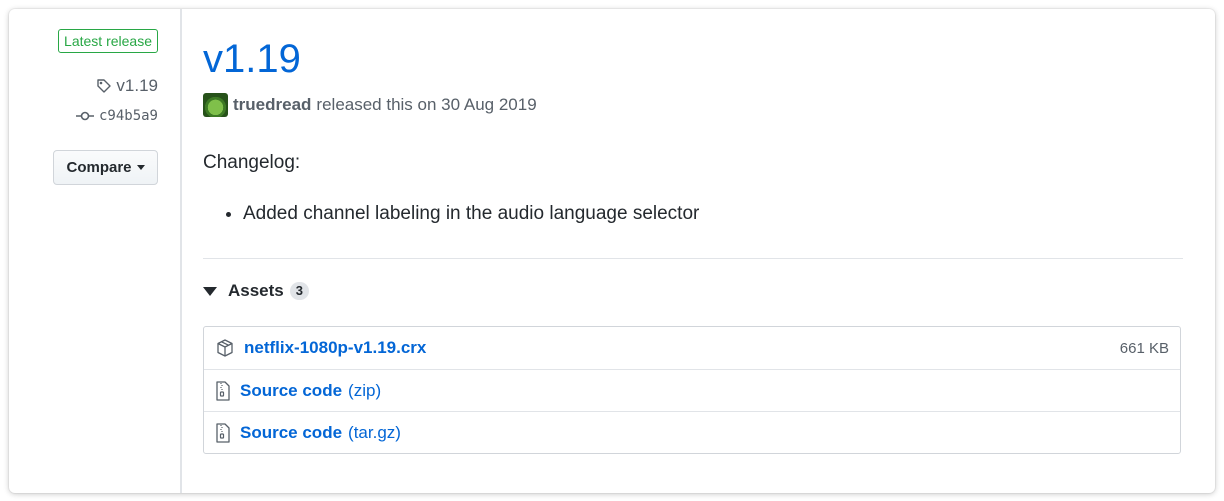 This screenshot has height=501, width=1224. I want to click on asset-row-source-targz: Source code (tar.gz), so click(692, 432).